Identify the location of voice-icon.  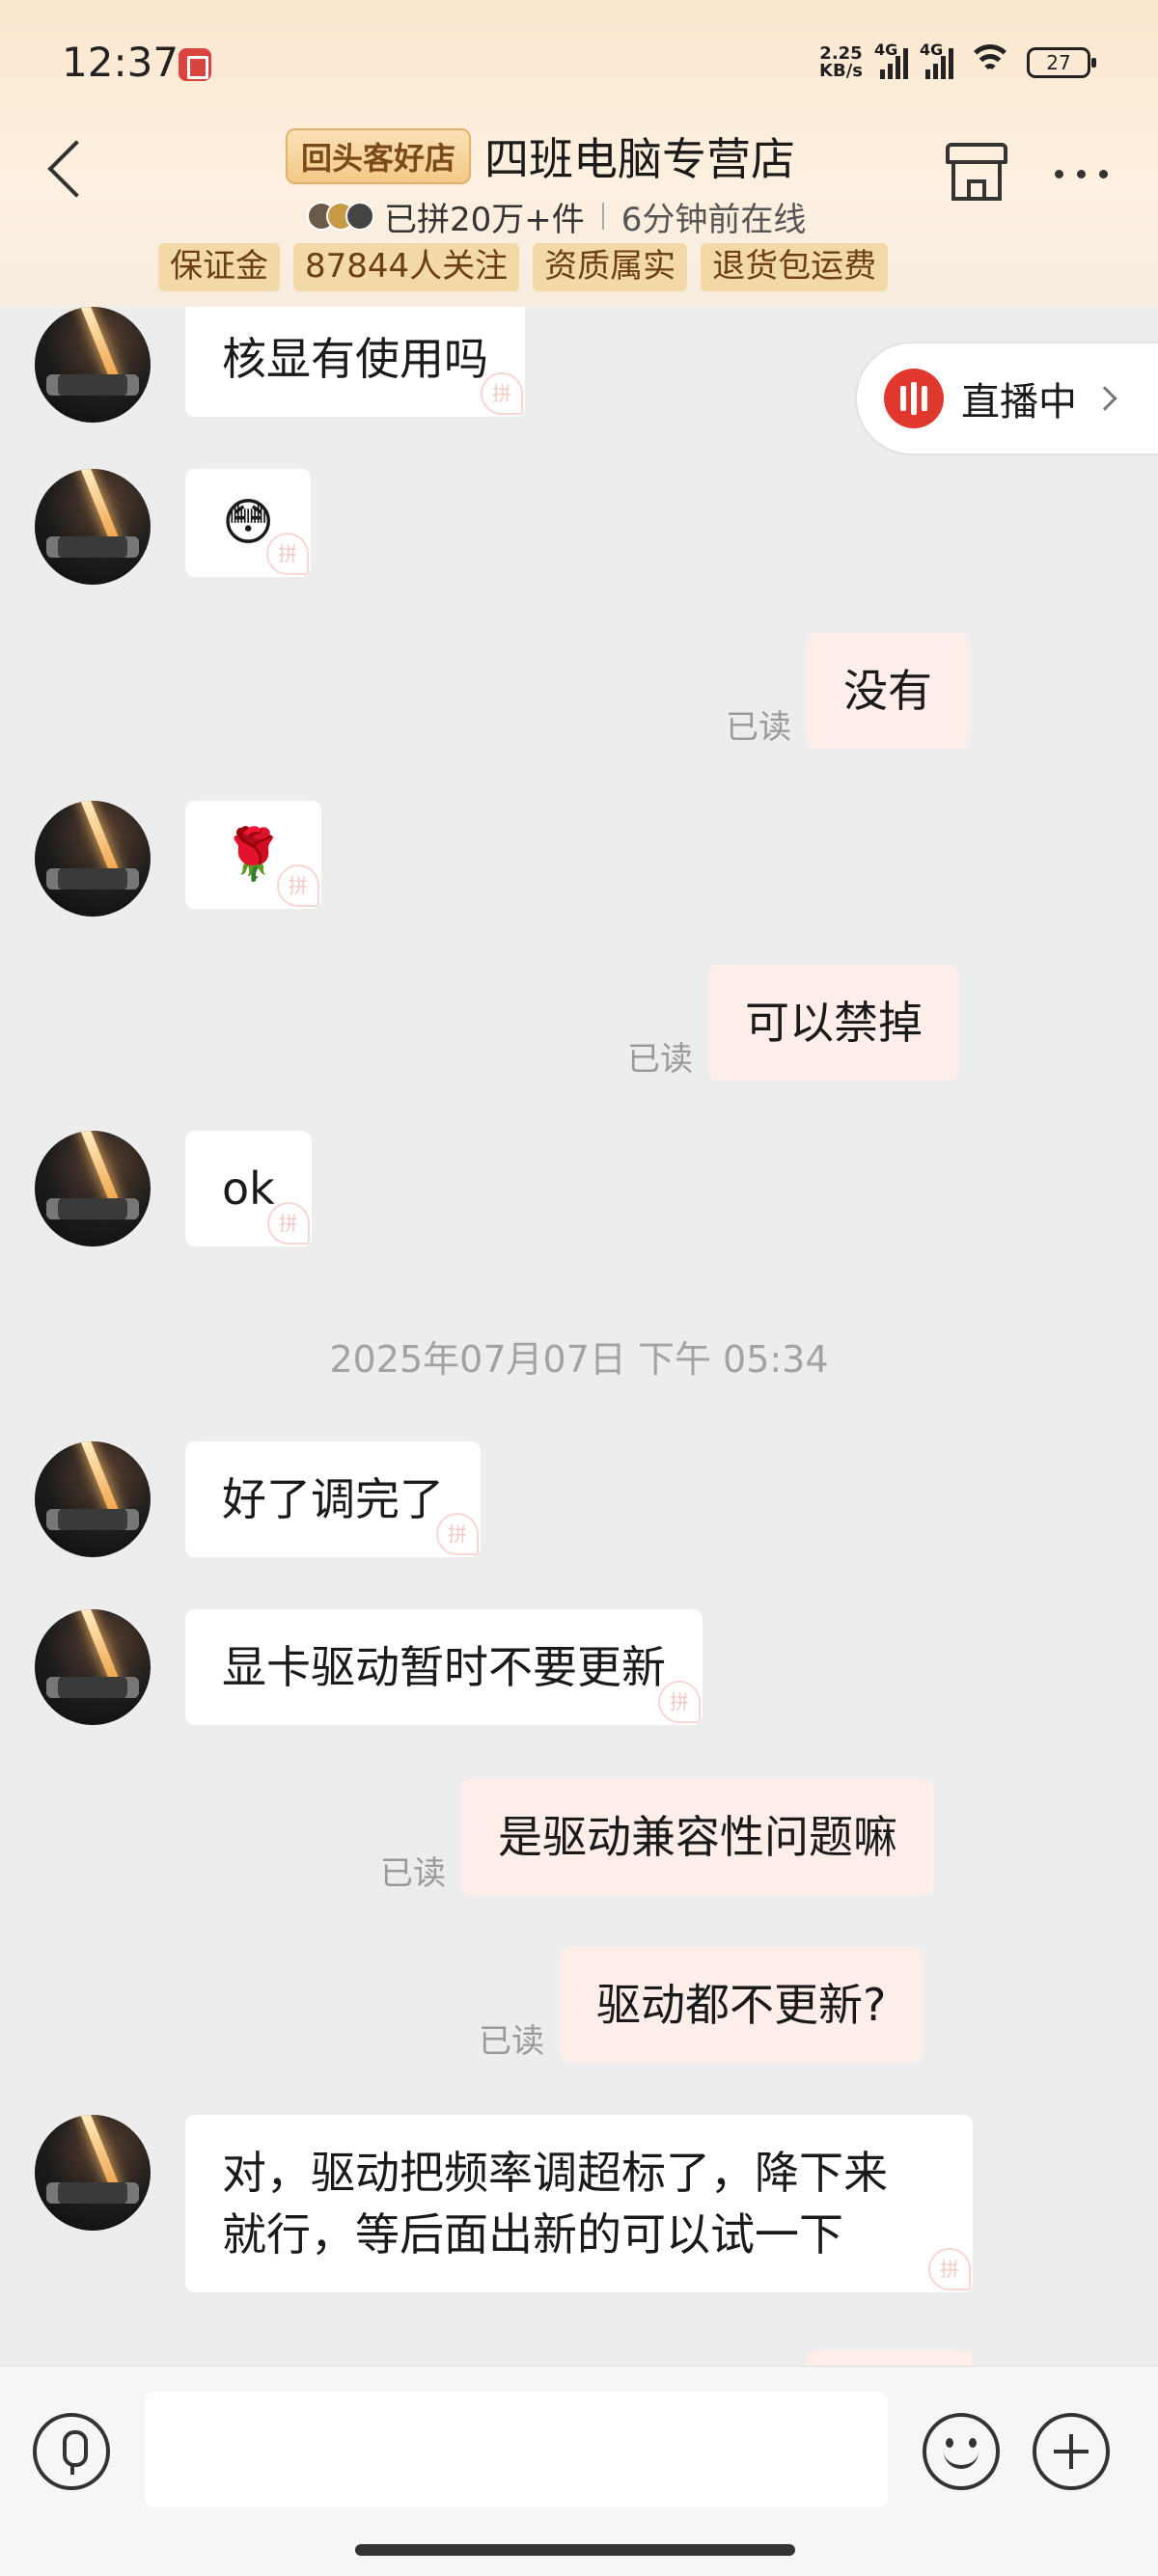
(71, 2451).